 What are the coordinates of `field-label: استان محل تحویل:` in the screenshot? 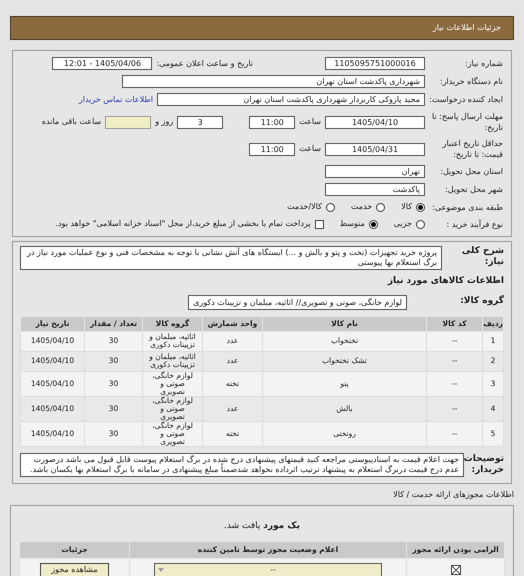 It's located at (471, 171).